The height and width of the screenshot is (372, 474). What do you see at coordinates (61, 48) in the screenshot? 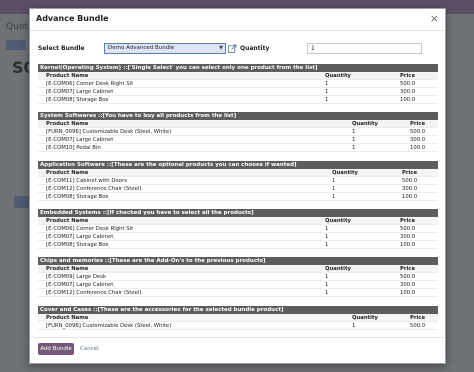
I see `select-bundle-label: Select Bundle` at bounding box center [61, 48].